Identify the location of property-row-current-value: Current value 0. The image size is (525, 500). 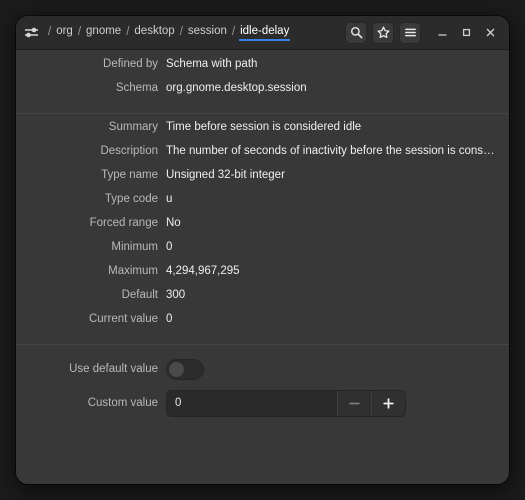
(262, 325).